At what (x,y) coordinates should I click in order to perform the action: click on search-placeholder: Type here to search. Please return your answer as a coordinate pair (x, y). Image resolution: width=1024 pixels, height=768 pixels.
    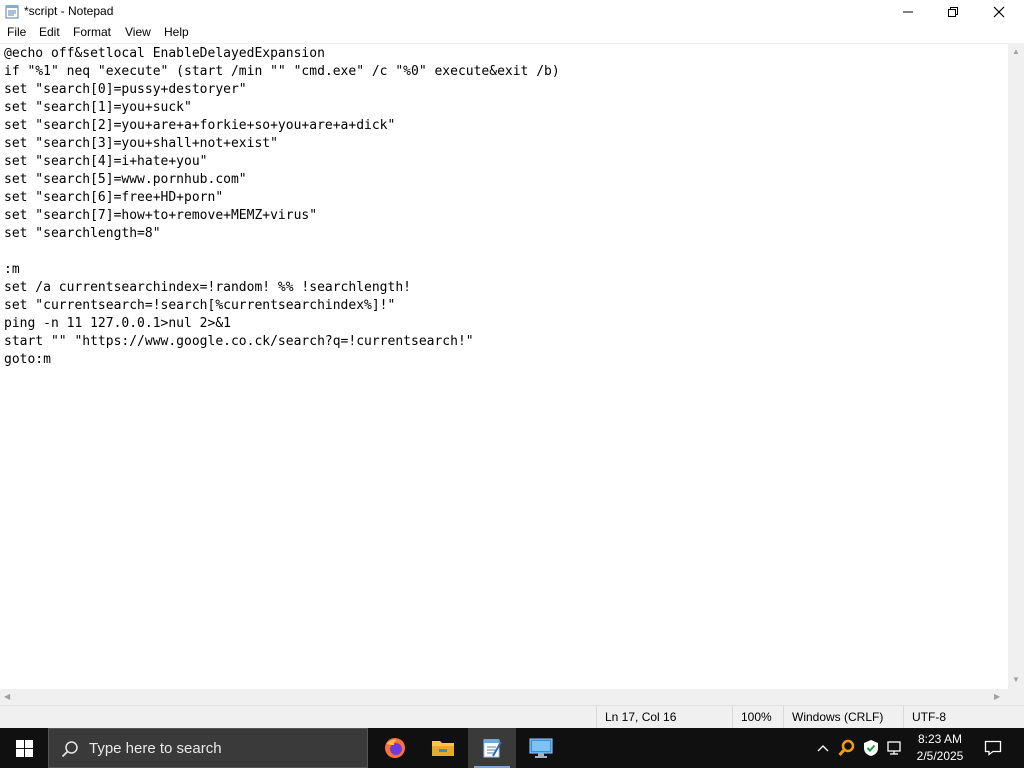
    Looking at the image, I should click on (155, 748).